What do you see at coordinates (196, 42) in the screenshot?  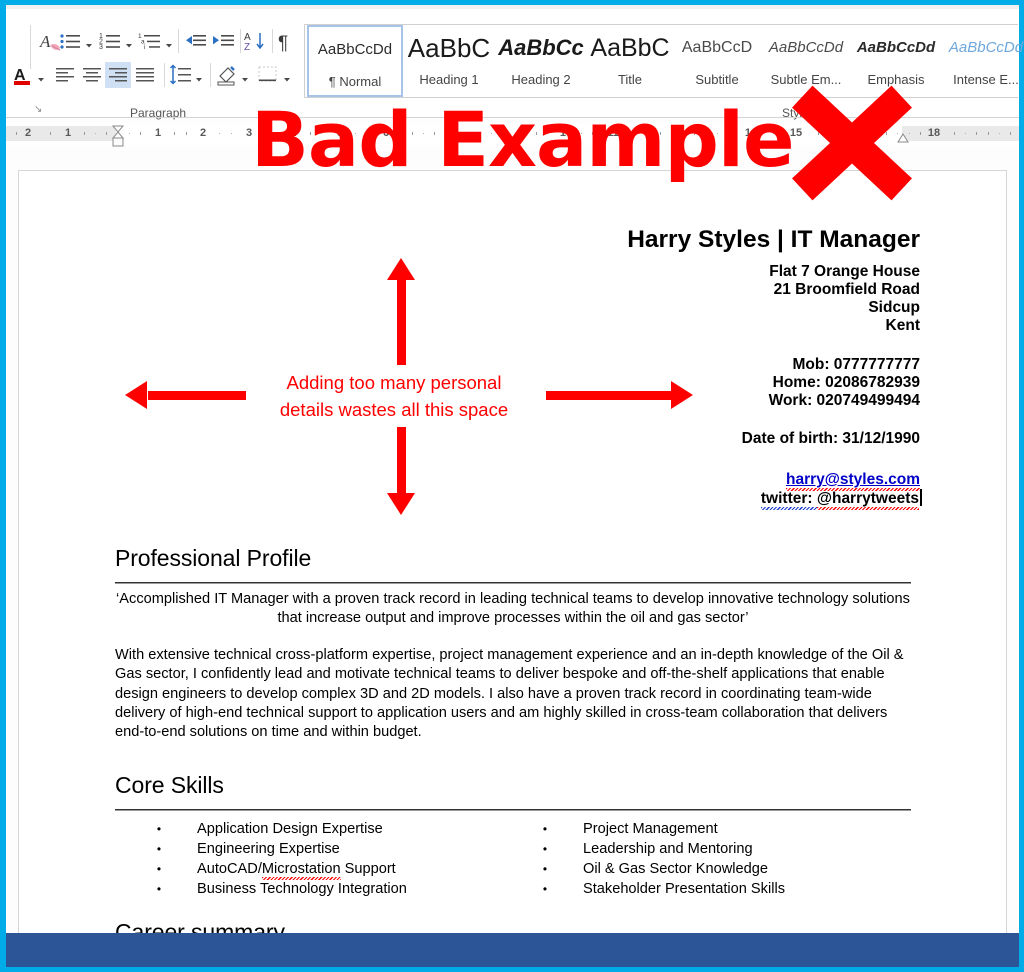 I see `decrease-indent-button` at bounding box center [196, 42].